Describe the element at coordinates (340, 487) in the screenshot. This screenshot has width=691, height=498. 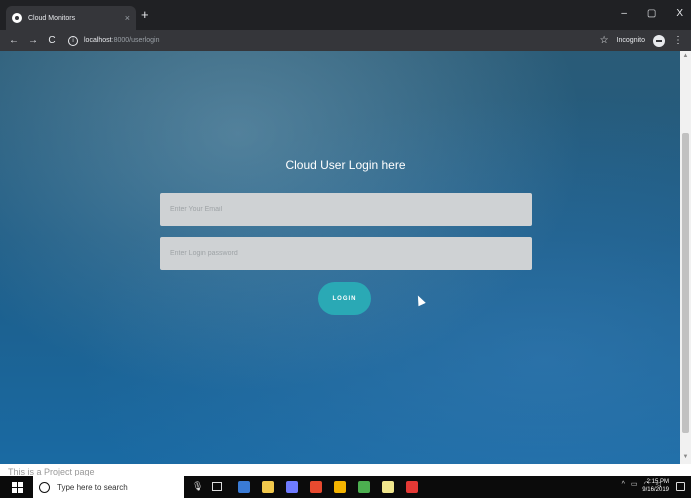
I see `chrome-icon` at that location.